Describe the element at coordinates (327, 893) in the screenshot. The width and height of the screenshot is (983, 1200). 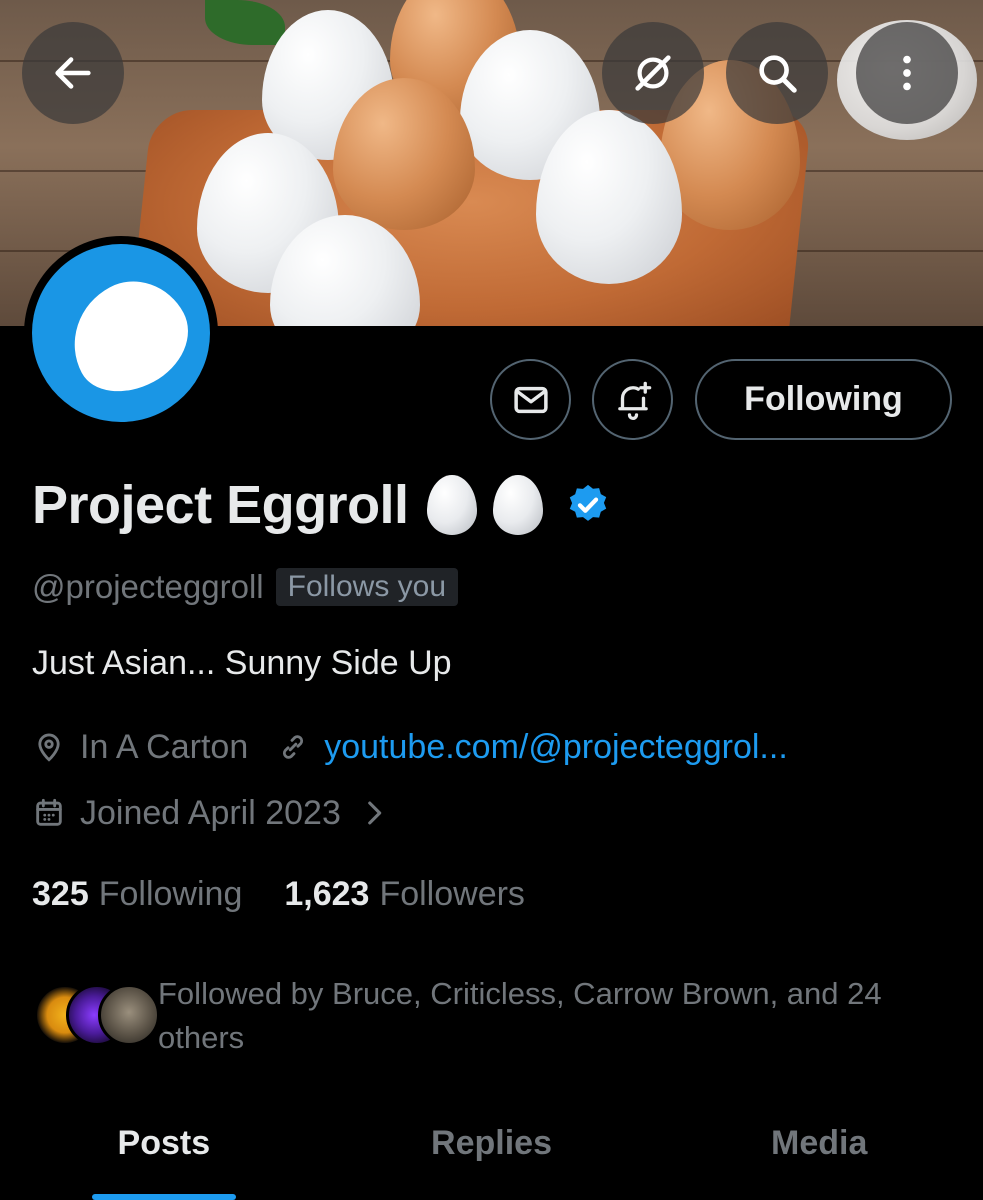
I see `followers-count: 1,623` at that location.